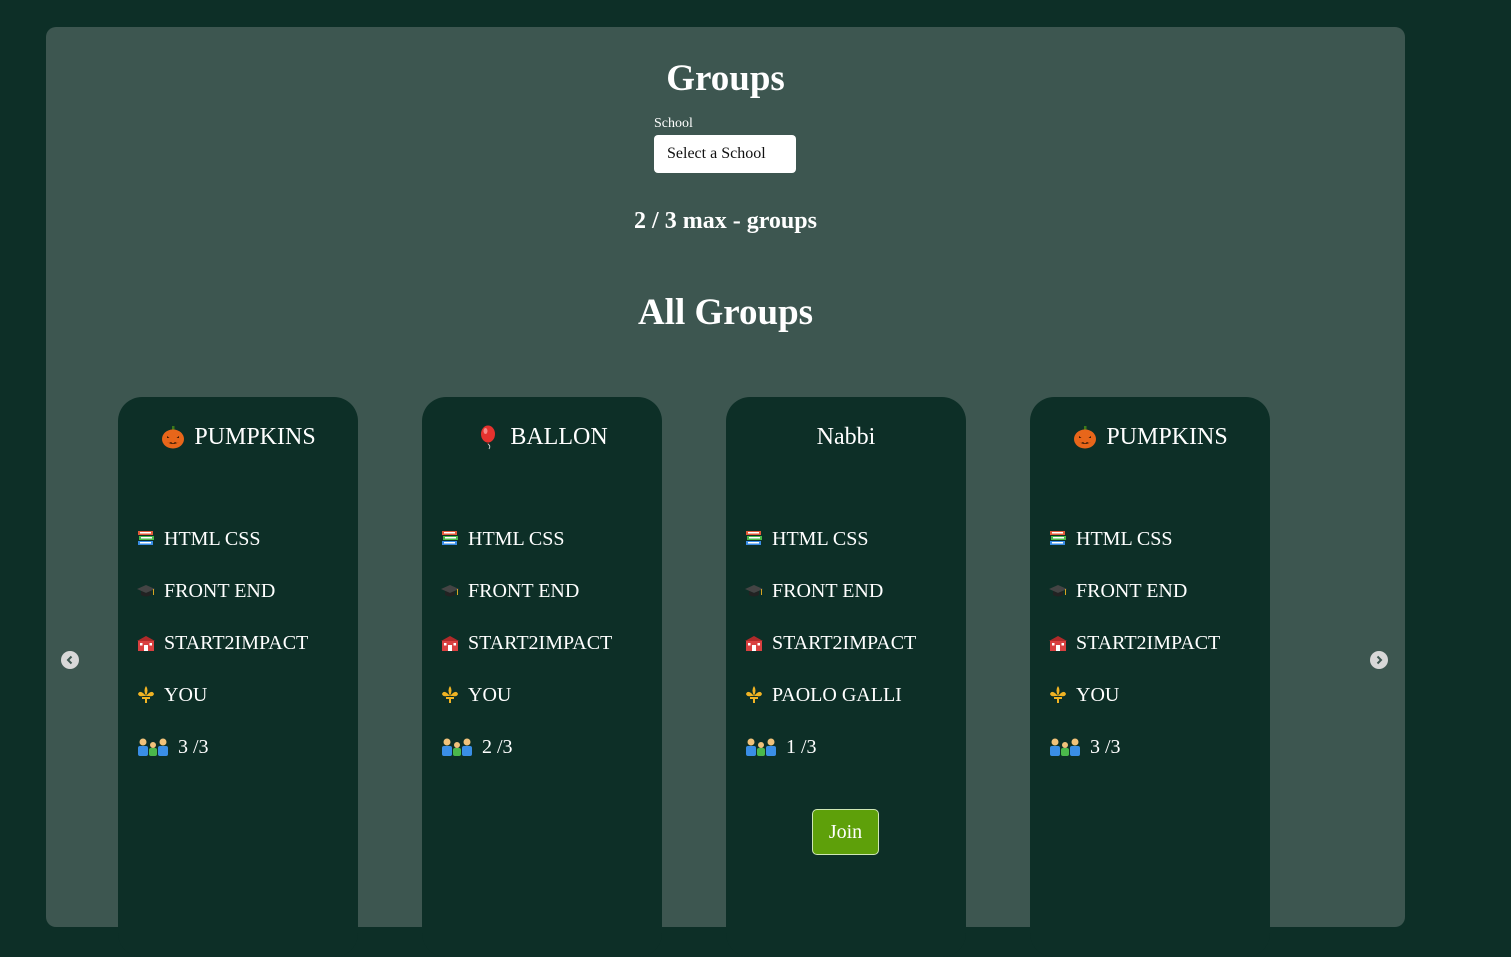  I want to click on members-count: 1 /3, so click(801, 747).